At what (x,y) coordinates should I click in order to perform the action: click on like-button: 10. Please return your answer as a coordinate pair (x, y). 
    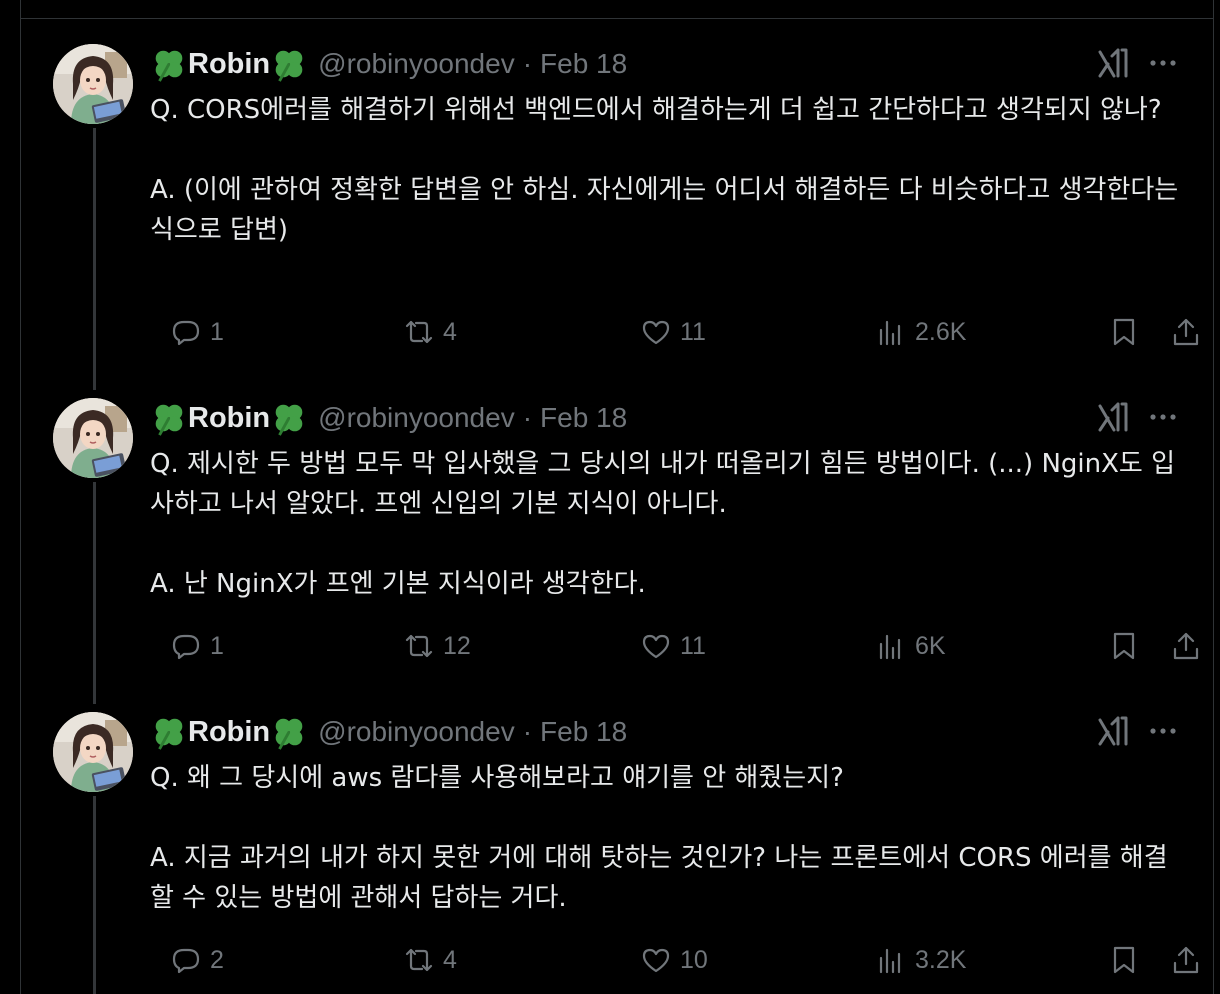
    Looking at the image, I should click on (674, 960).